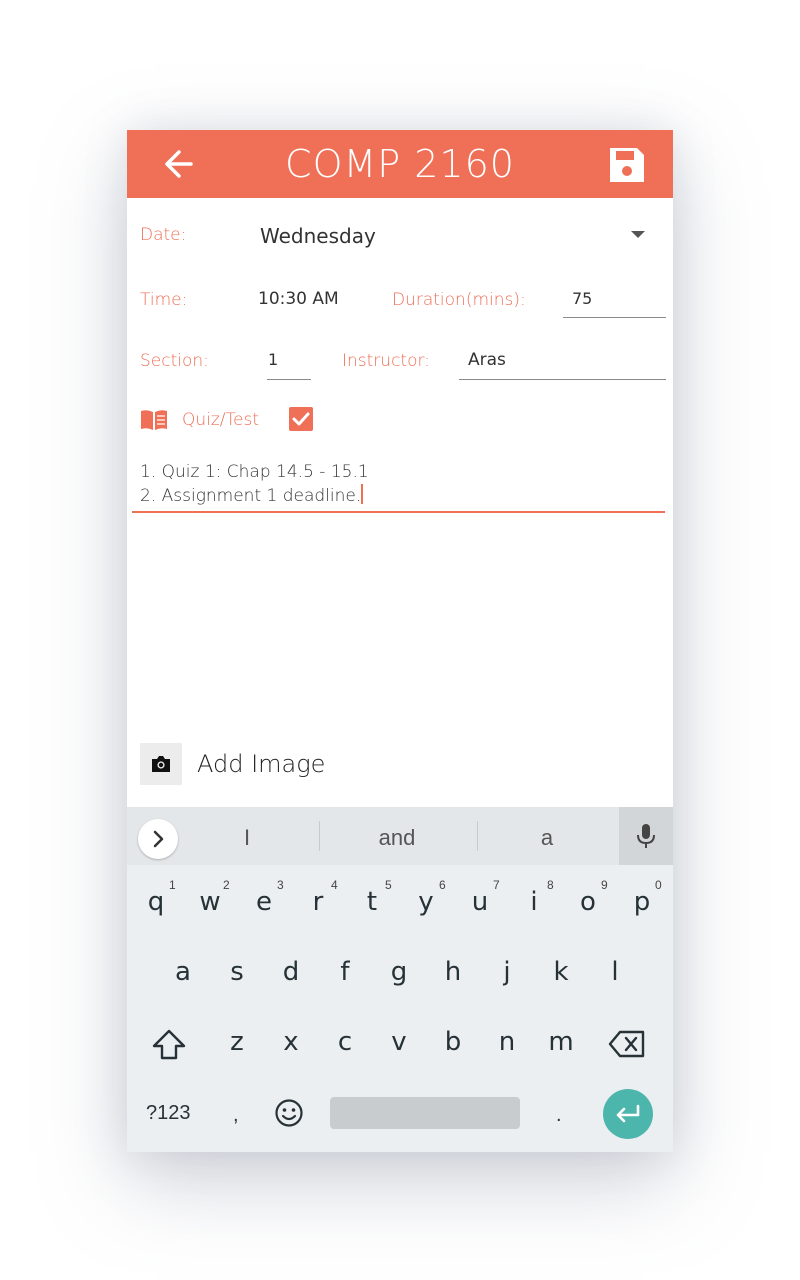 This screenshot has width=800, height=1280. I want to click on emoji-key, so click(289, 1115).